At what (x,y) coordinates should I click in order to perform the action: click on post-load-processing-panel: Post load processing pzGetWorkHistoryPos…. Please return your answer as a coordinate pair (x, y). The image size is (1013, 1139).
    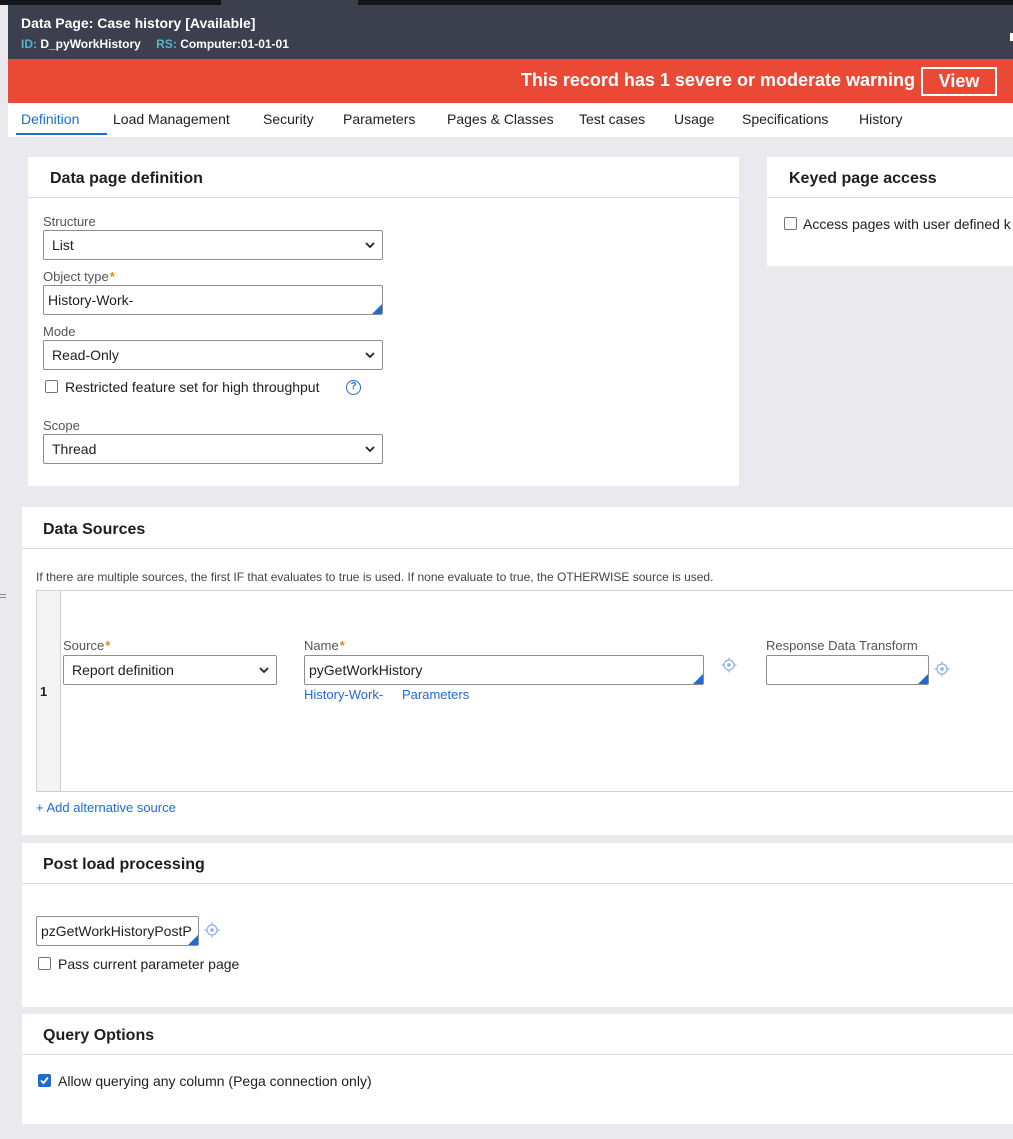
    Looking at the image, I should click on (517, 925).